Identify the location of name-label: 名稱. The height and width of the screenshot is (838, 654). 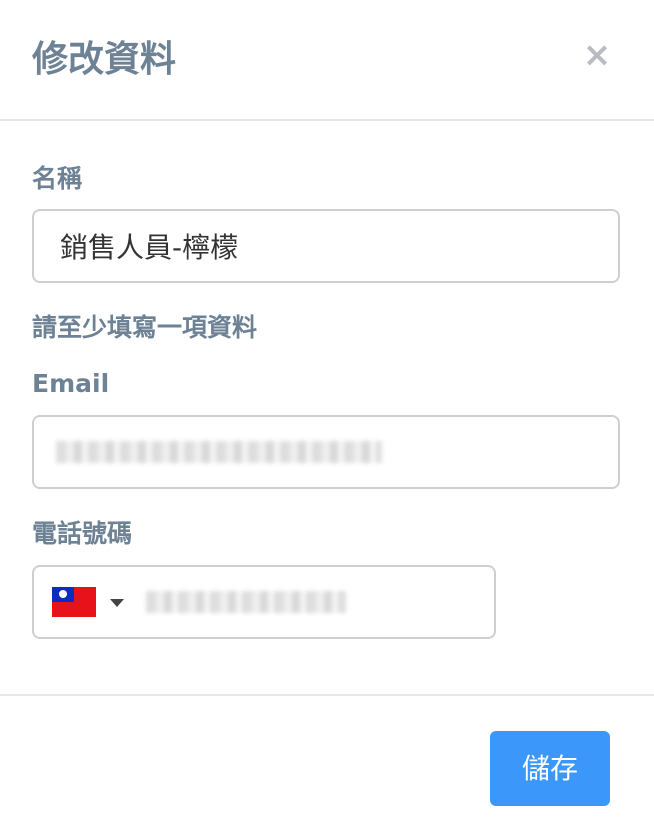
(57, 178).